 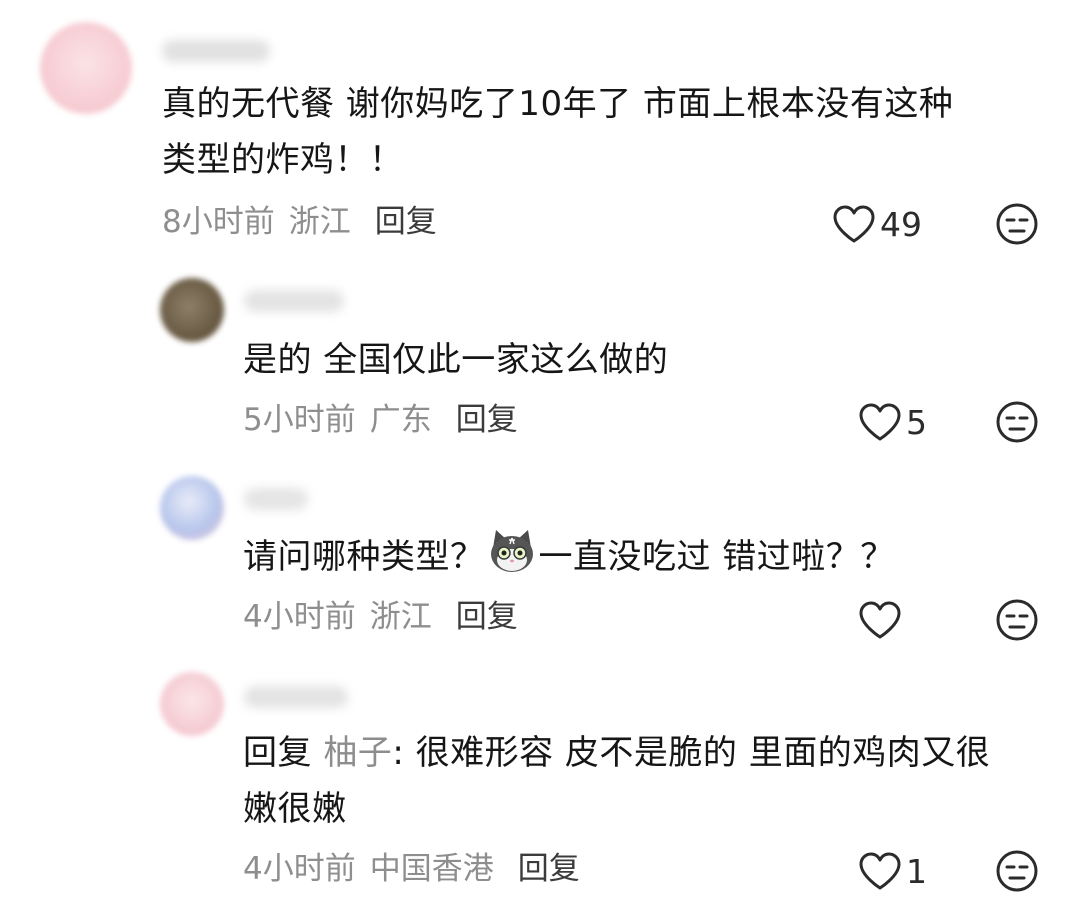 I want to click on like-count: 1, so click(x=916, y=871).